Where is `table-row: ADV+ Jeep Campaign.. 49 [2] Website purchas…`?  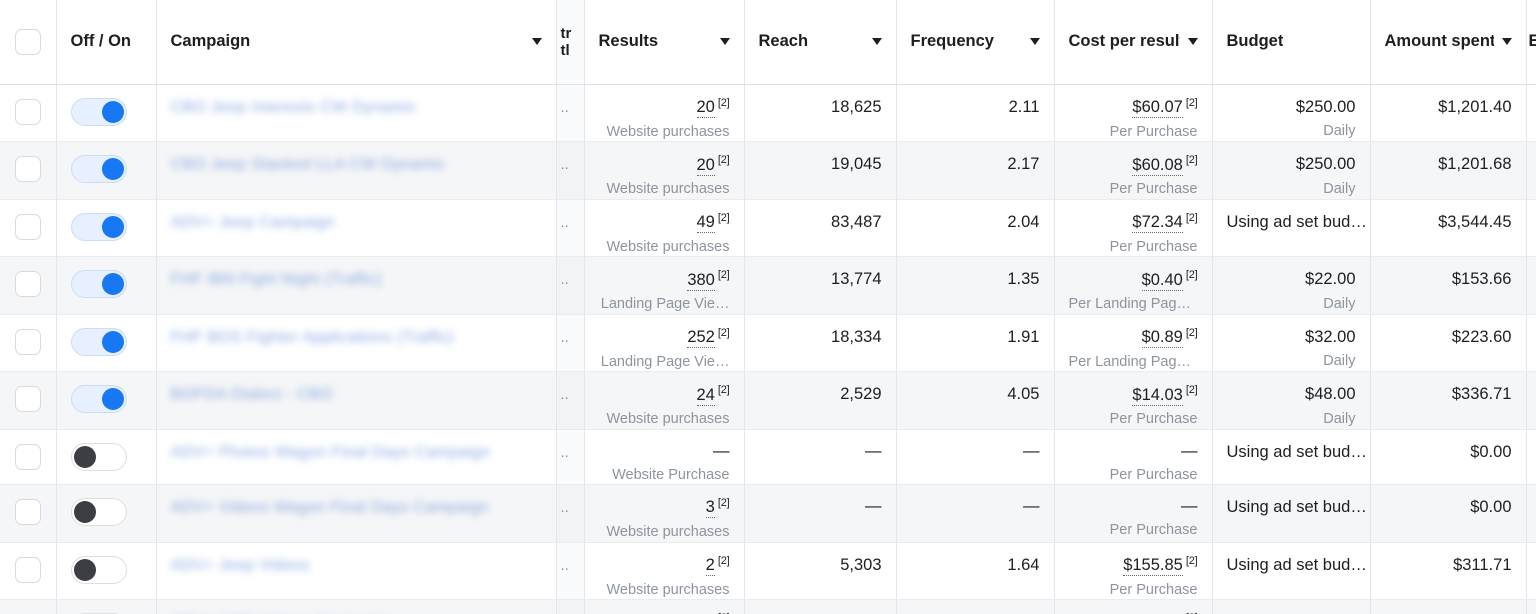 table-row: ADV+ Jeep Campaign.. 49 [2] Website purchas… is located at coordinates (768, 228).